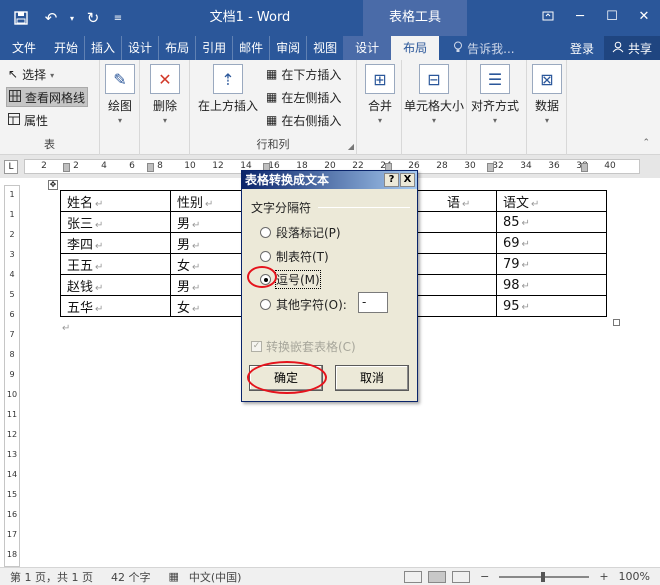  What do you see at coordinates (547, 94) in the screenshot?
I see `data-button: ⊠ 数据 ▾` at bounding box center [547, 94].